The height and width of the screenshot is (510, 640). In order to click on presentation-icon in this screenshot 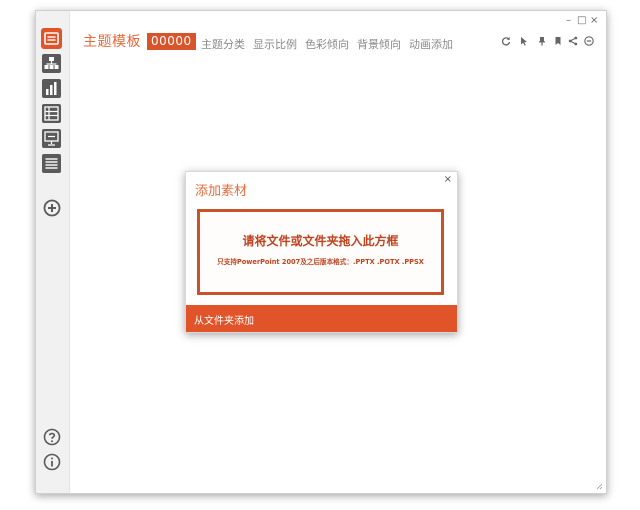, I will do `click(51, 138)`.